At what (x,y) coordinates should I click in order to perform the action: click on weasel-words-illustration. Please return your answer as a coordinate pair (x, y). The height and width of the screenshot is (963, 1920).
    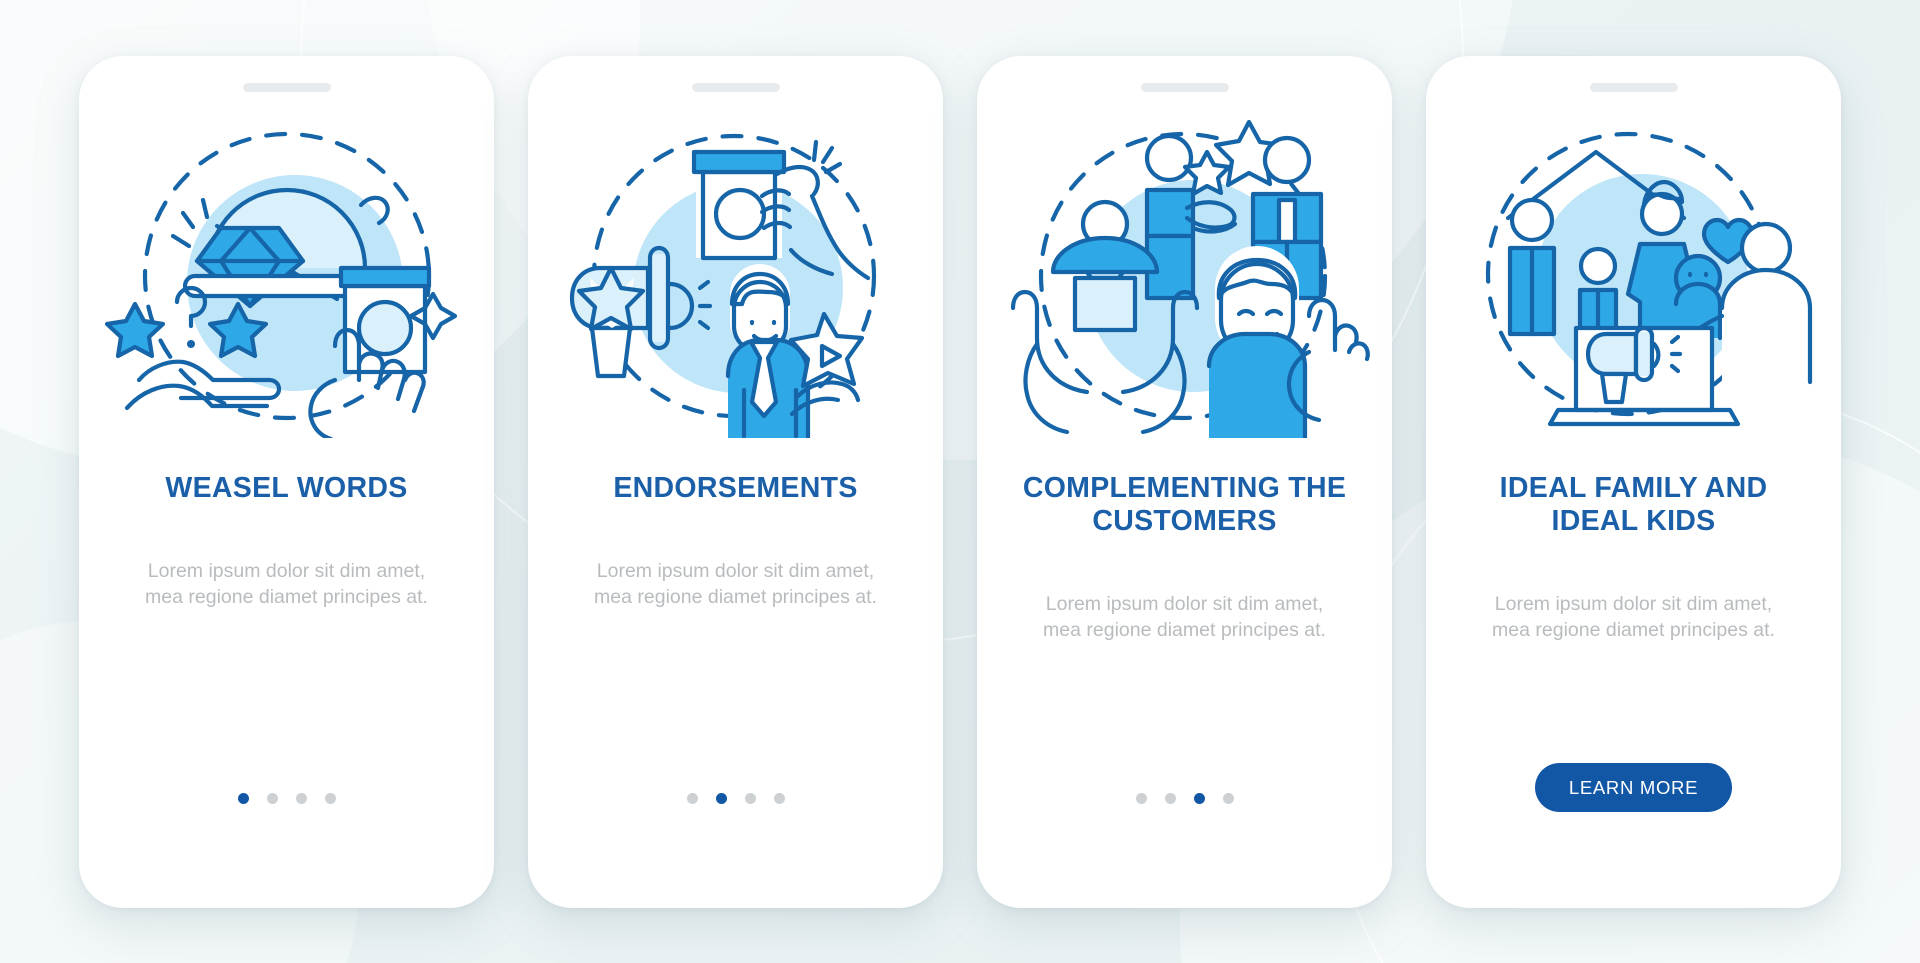
    Looking at the image, I should click on (286, 273).